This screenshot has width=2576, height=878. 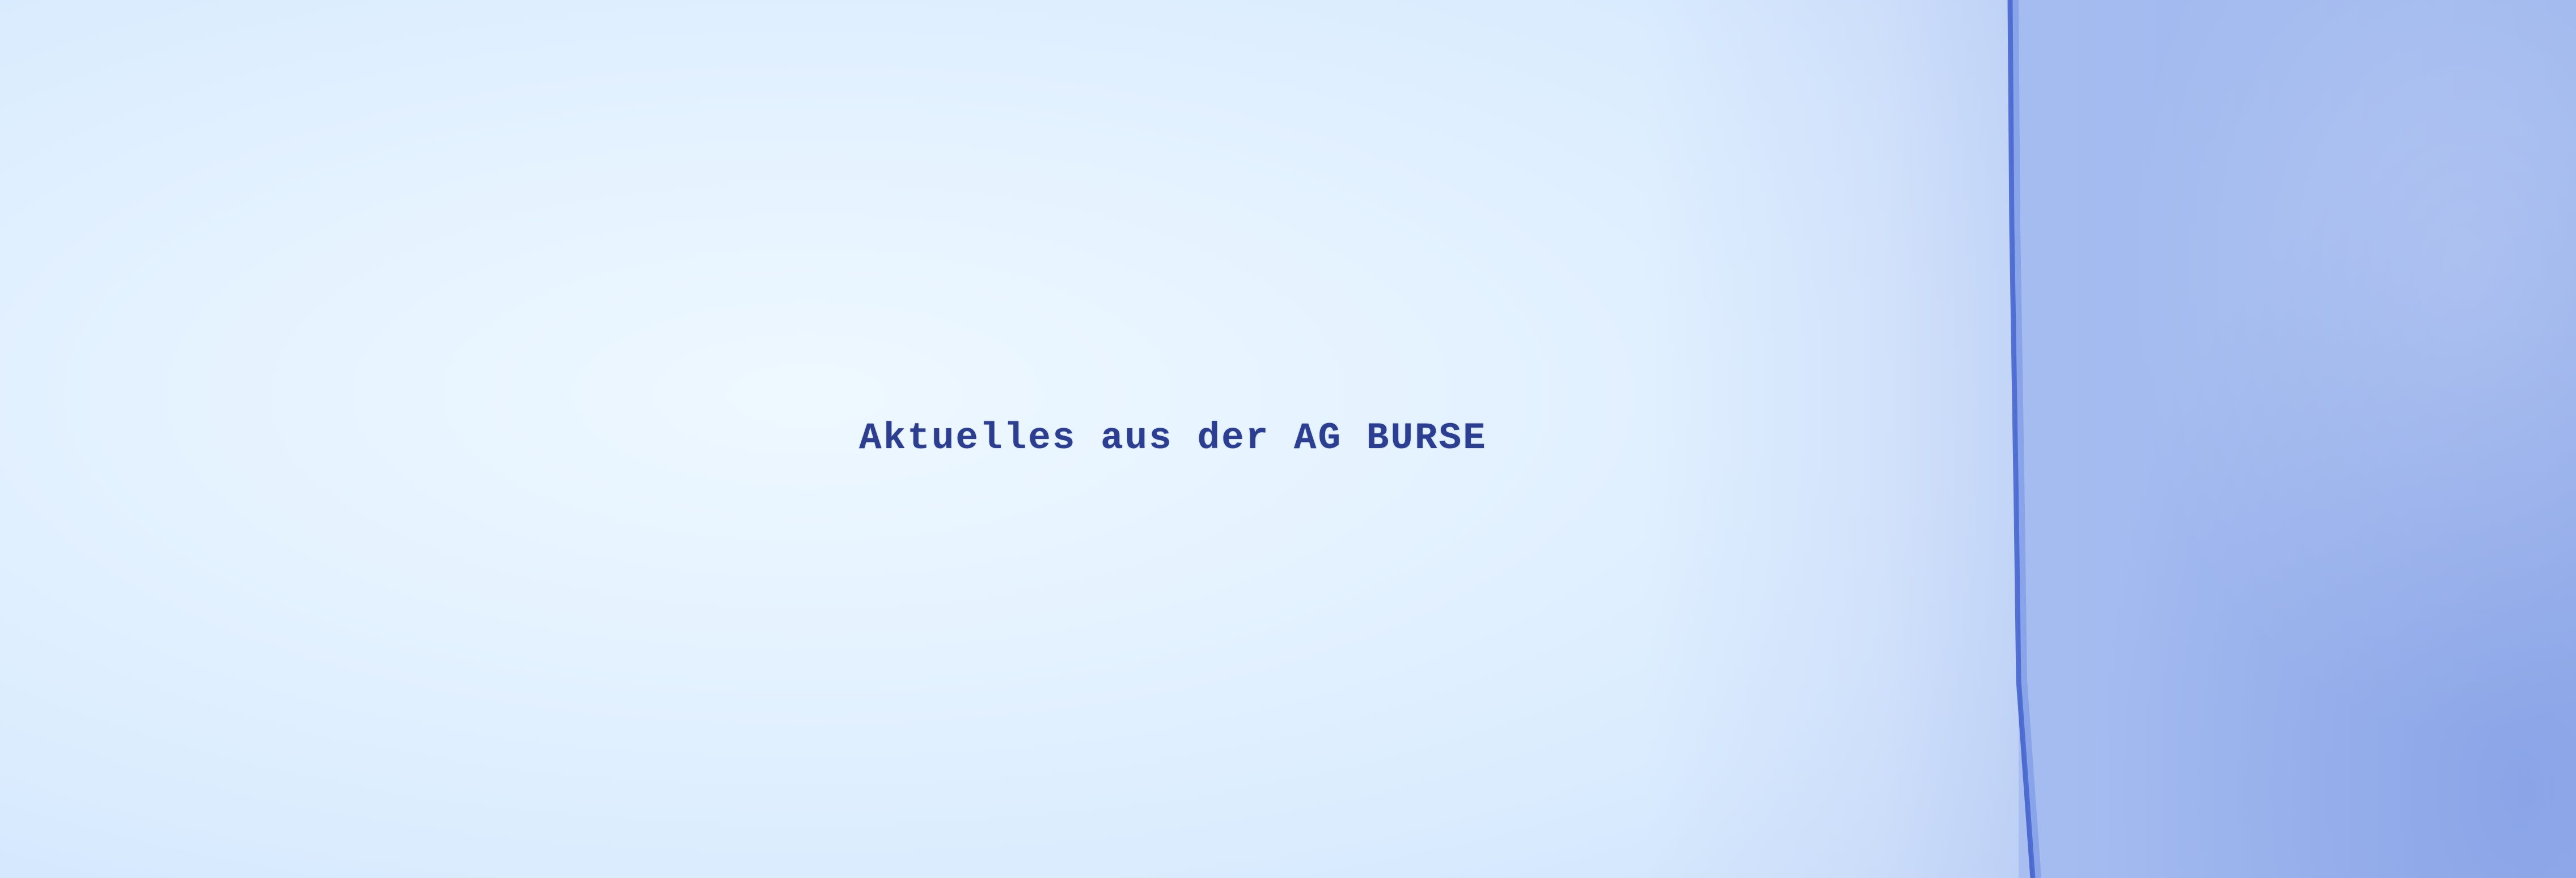 What do you see at coordinates (1173, 438) in the screenshot?
I see `typed-heading: Aktuelles aus der AG BURSE` at bounding box center [1173, 438].